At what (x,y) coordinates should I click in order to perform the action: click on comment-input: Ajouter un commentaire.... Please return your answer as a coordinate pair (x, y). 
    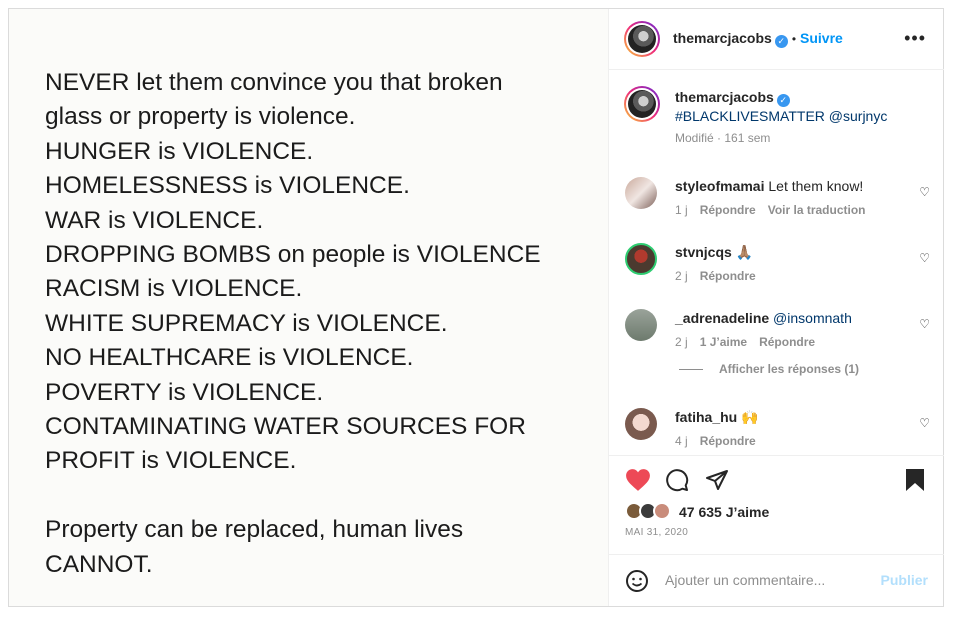
    Looking at the image, I should click on (745, 580).